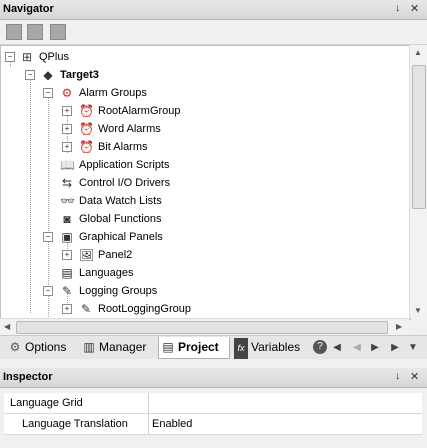 Image resolution: width=427 pixels, height=448 pixels. Describe the element at coordinates (121, 237) in the screenshot. I see `tree-item-label: Graphical Panels` at that location.